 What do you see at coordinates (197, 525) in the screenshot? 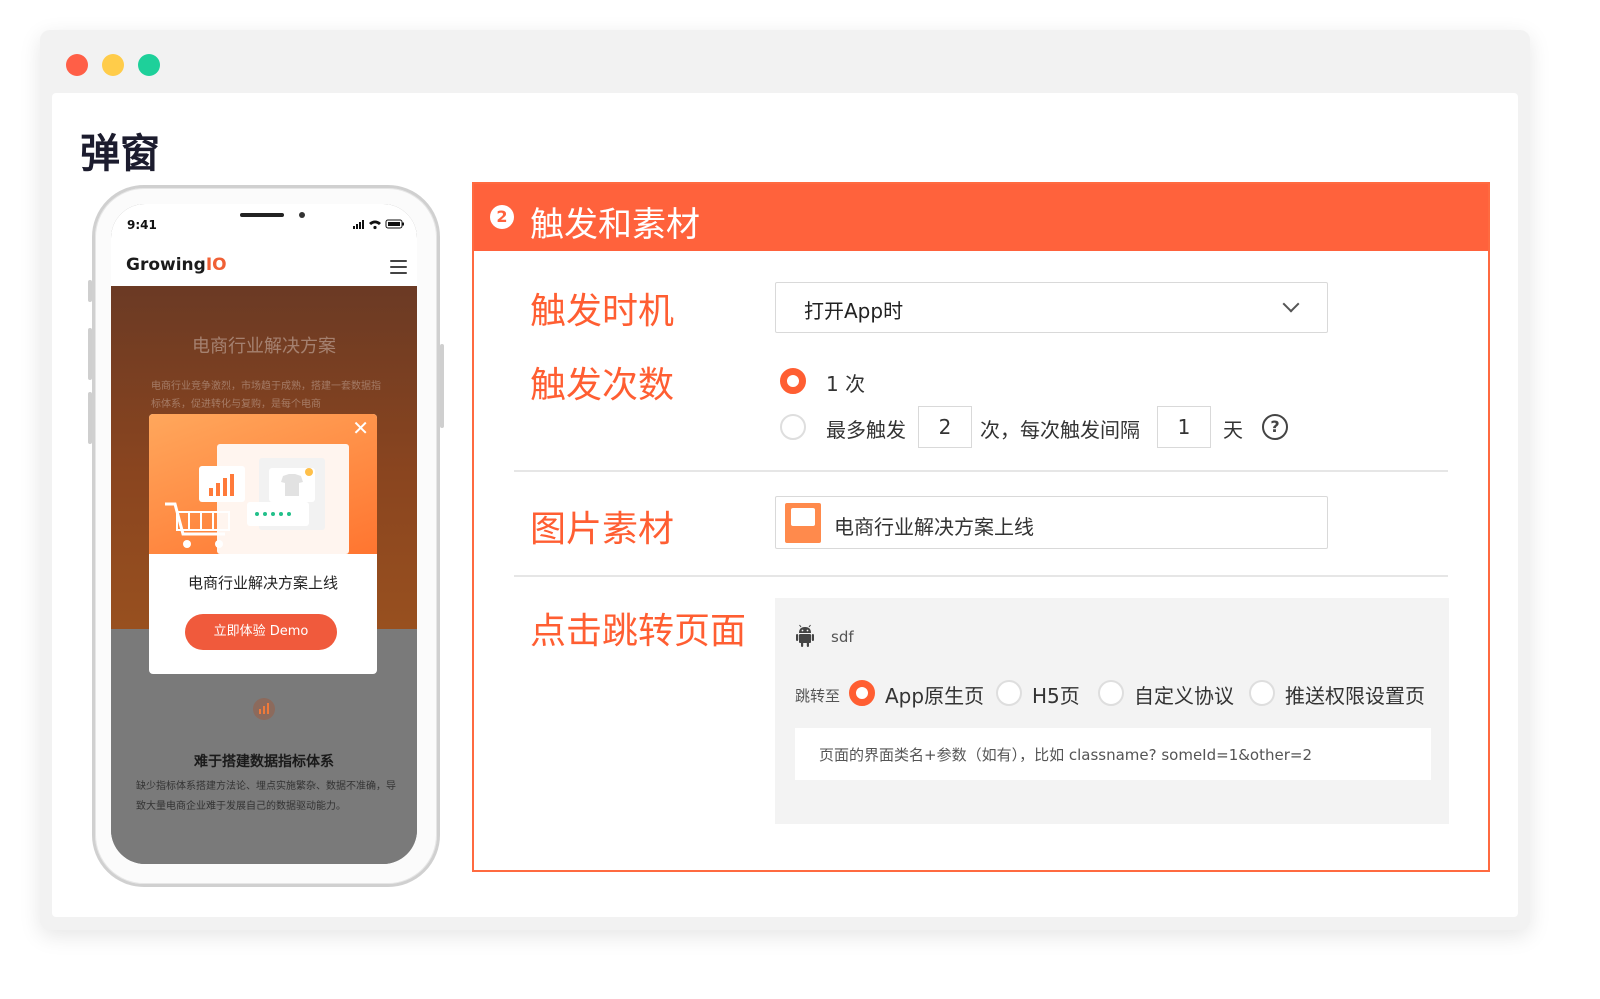
I see `shopping-cart-icon` at bounding box center [197, 525].